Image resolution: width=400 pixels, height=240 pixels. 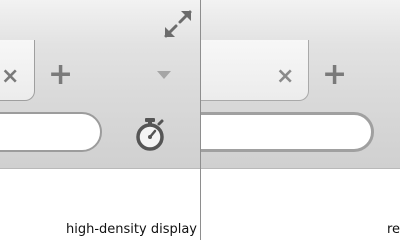 I want to click on panel-caption: re, so click(x=393, y=229).